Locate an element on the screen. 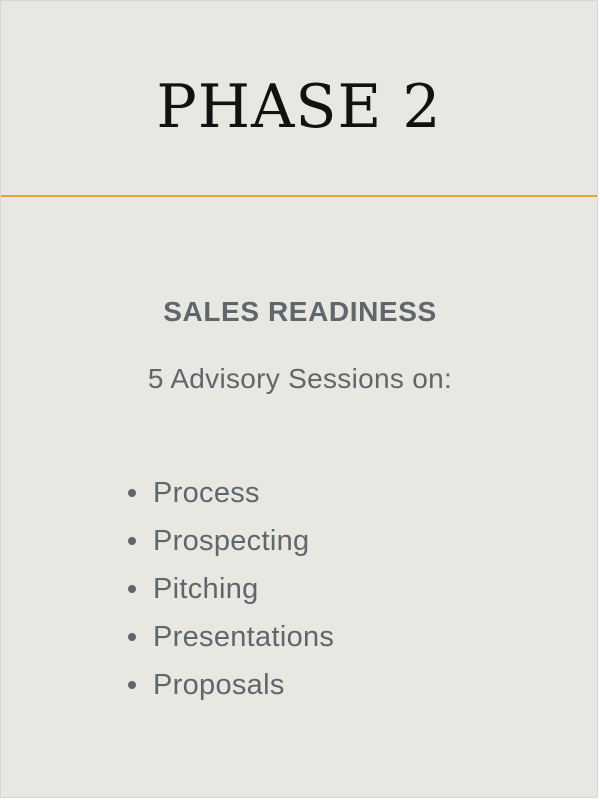 This screenshot has width=600, height=800. topic-item-presentations: Presentations is located at coordinates (228, 637).